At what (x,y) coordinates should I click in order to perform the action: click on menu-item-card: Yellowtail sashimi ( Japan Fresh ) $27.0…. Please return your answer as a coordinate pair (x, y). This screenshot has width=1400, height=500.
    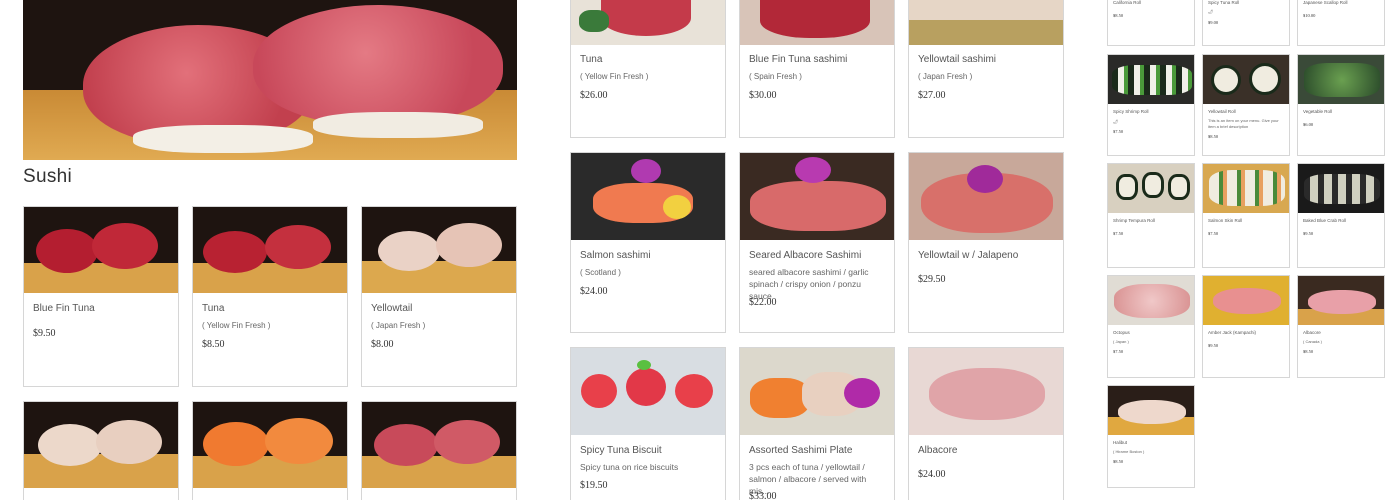
    Looking at the image, I should click on (986, 69).